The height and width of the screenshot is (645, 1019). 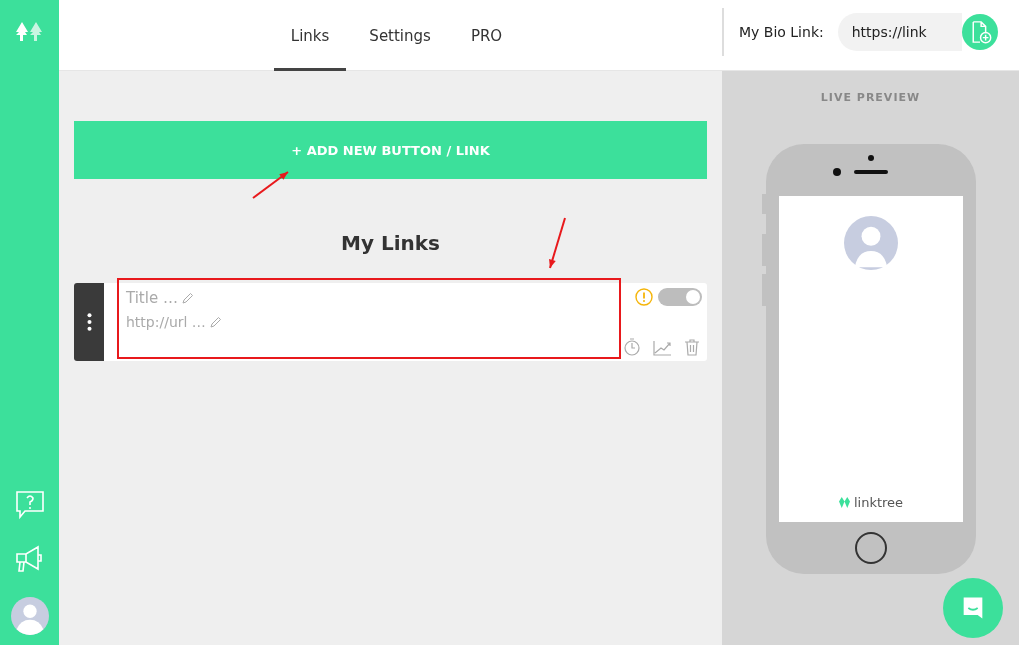 I want to click on bio-link-label: My Bio Link:, so click(x=781, y=32).